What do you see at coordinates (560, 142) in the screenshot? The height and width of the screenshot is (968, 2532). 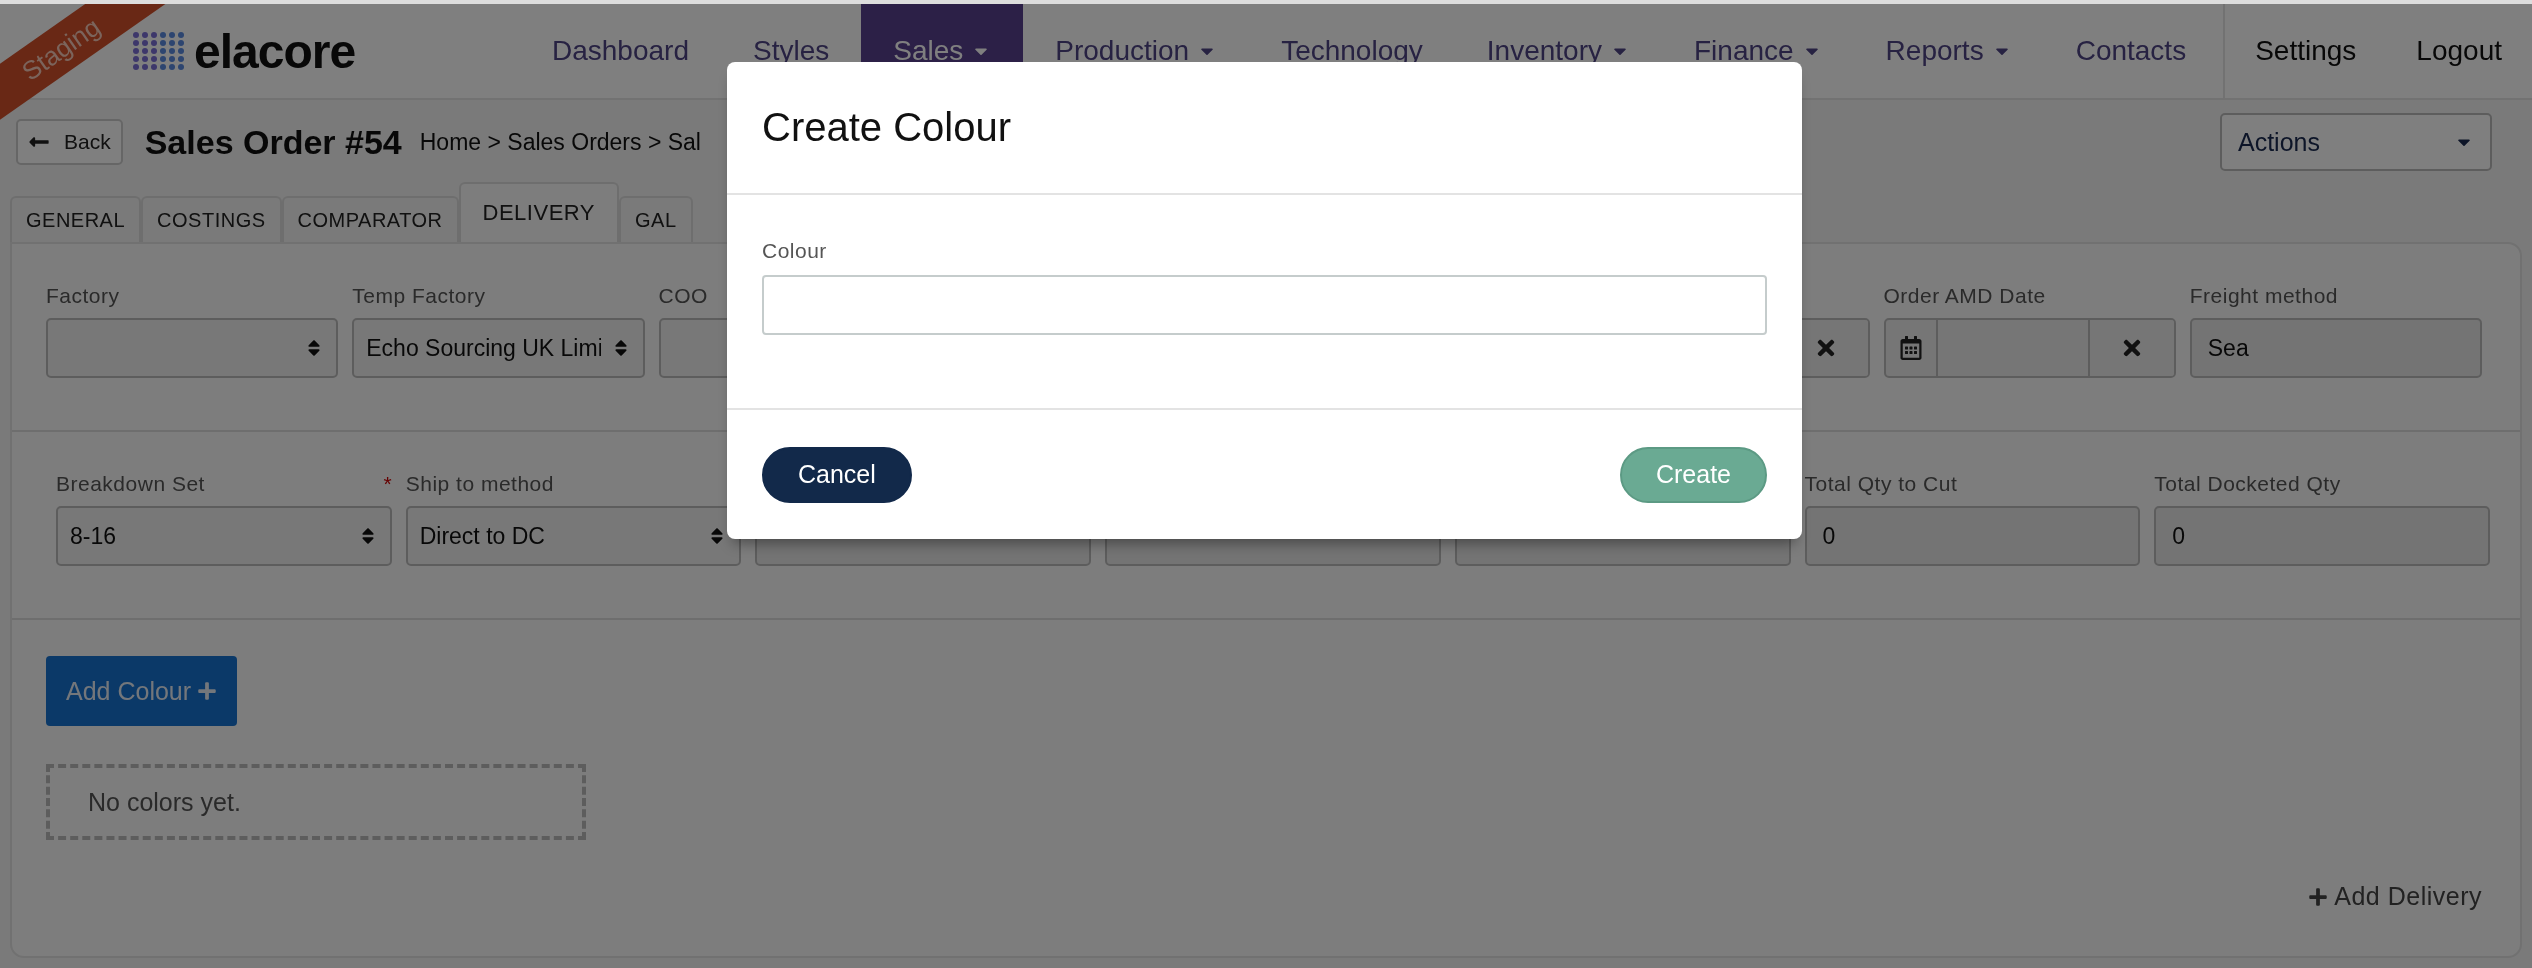 I see `breadcrumb: Home > Sales Orders > Sal` at bounding box center [560, 142].